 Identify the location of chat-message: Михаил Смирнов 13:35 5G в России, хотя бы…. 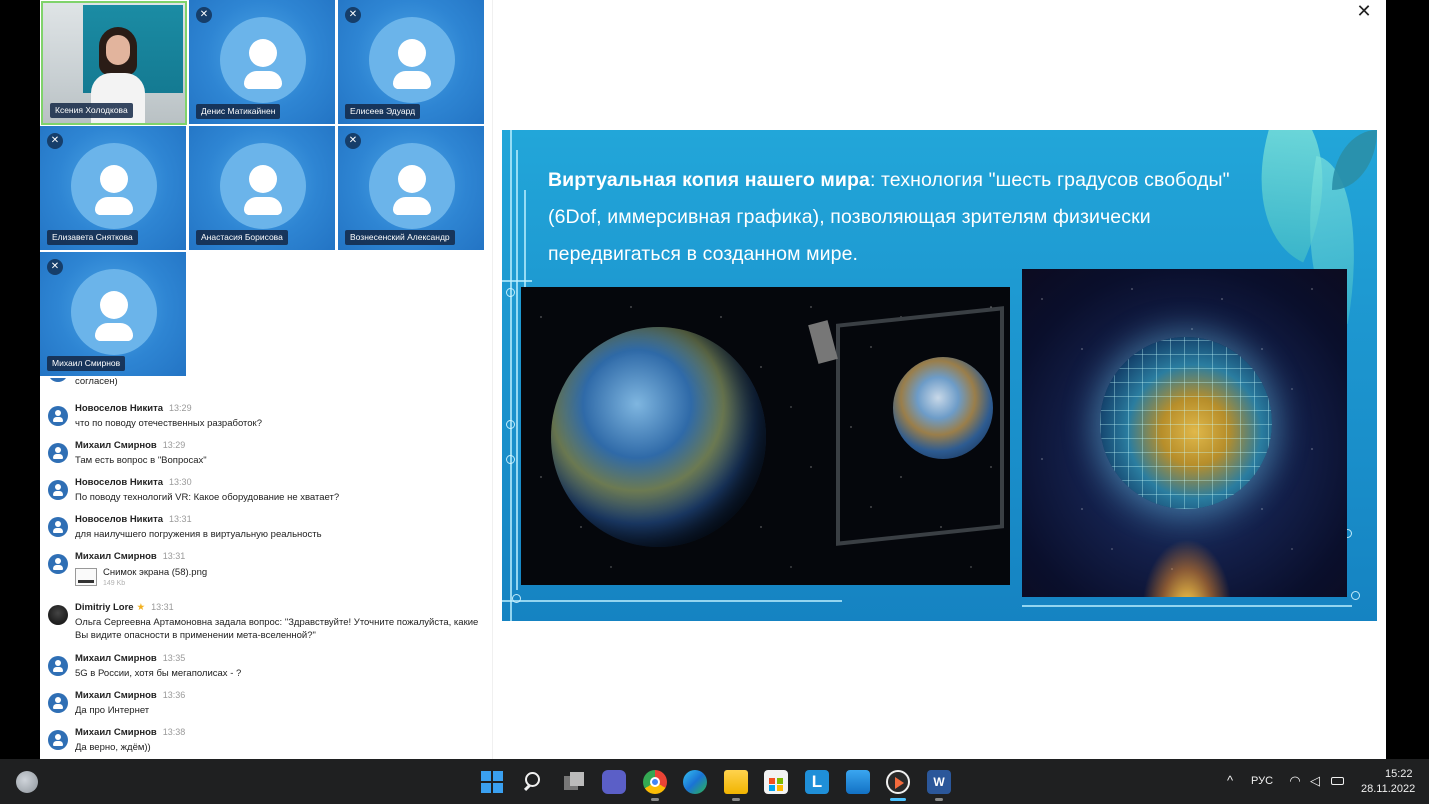
(266, 669).